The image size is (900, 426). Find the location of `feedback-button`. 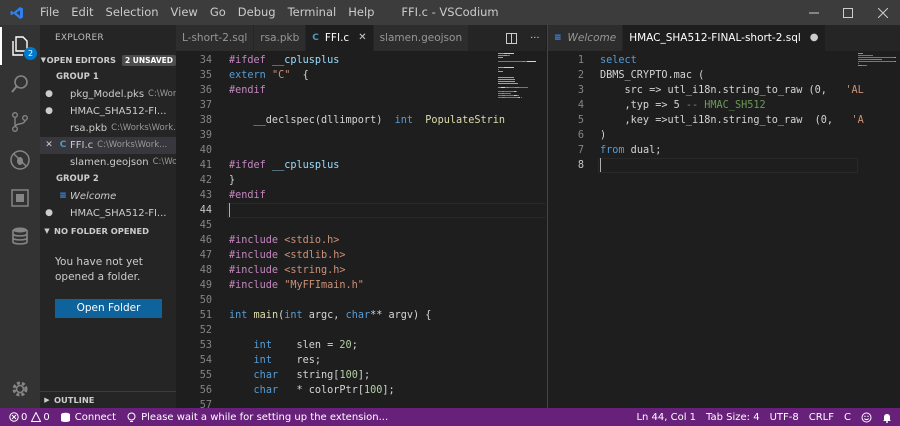

feedback-button is located at coordinates (866, 417).